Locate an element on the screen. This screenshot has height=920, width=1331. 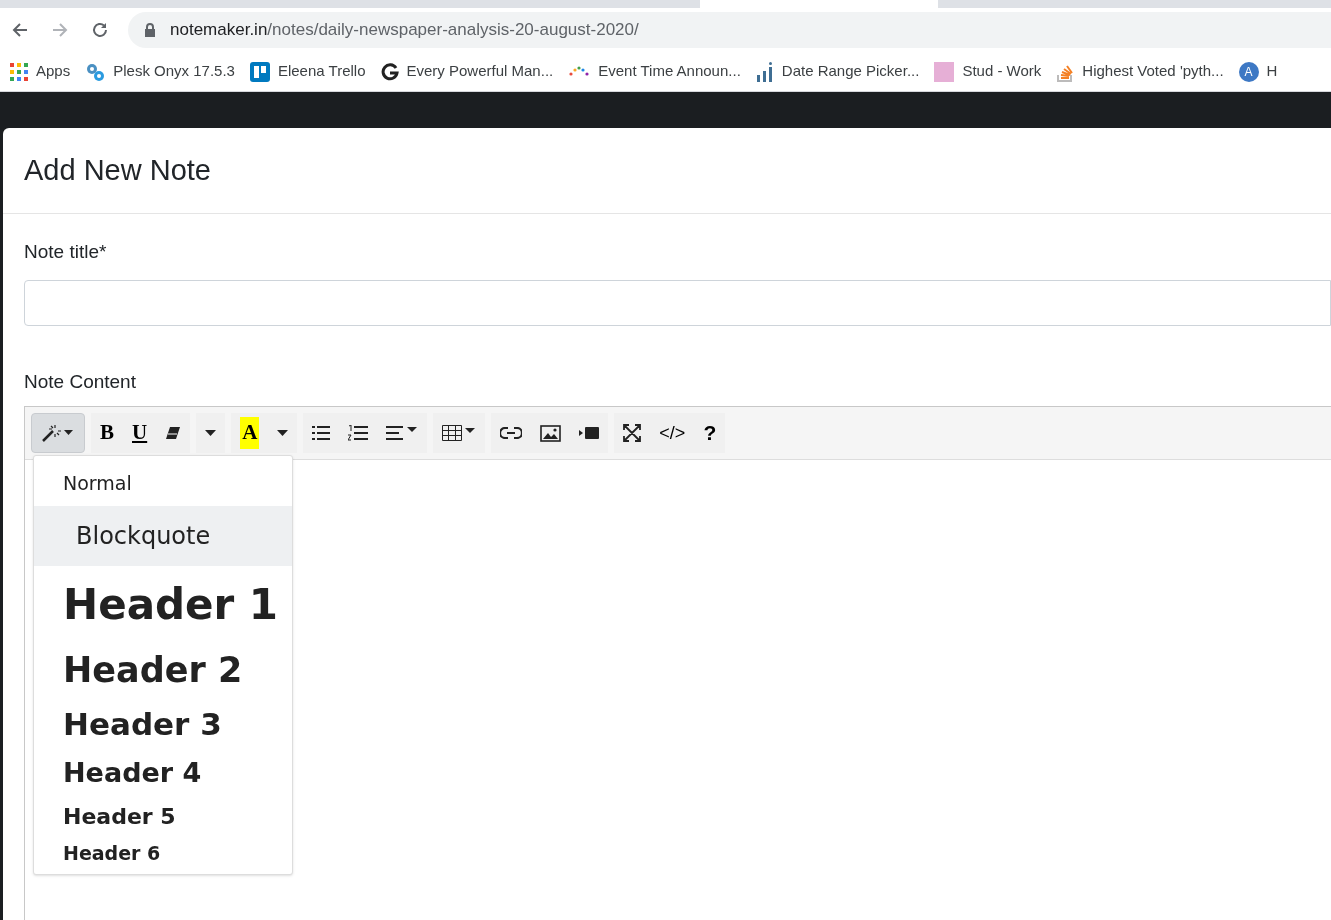
modal-title: Add New Note is located at coordinates (117, 170).